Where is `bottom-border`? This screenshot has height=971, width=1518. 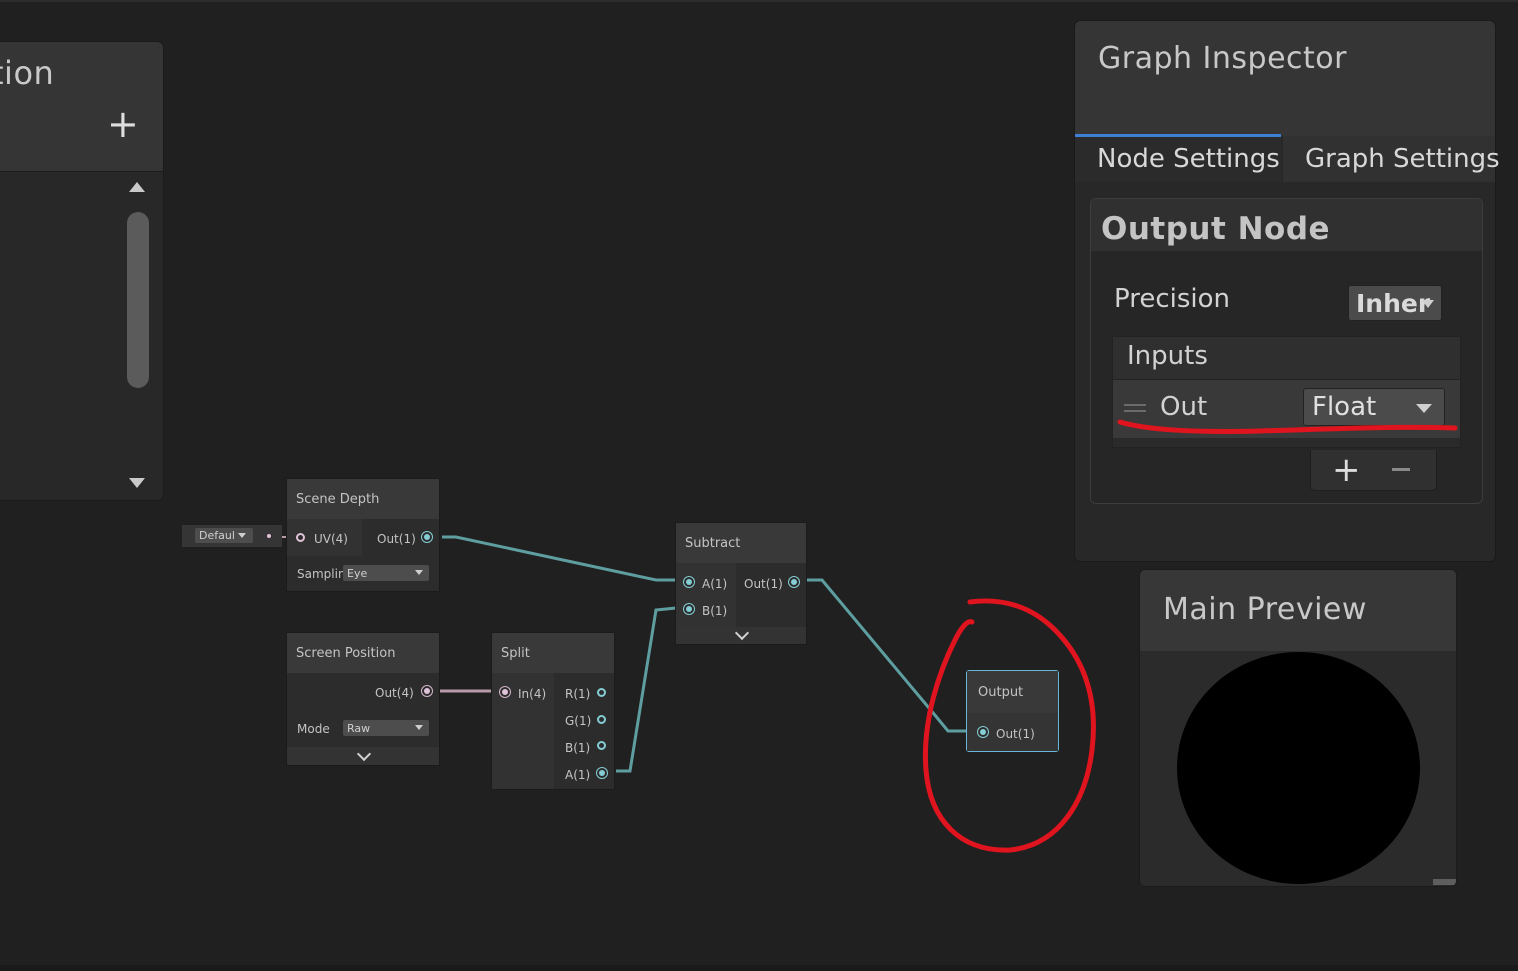
bottom-border is located at coordinates (759, 968).